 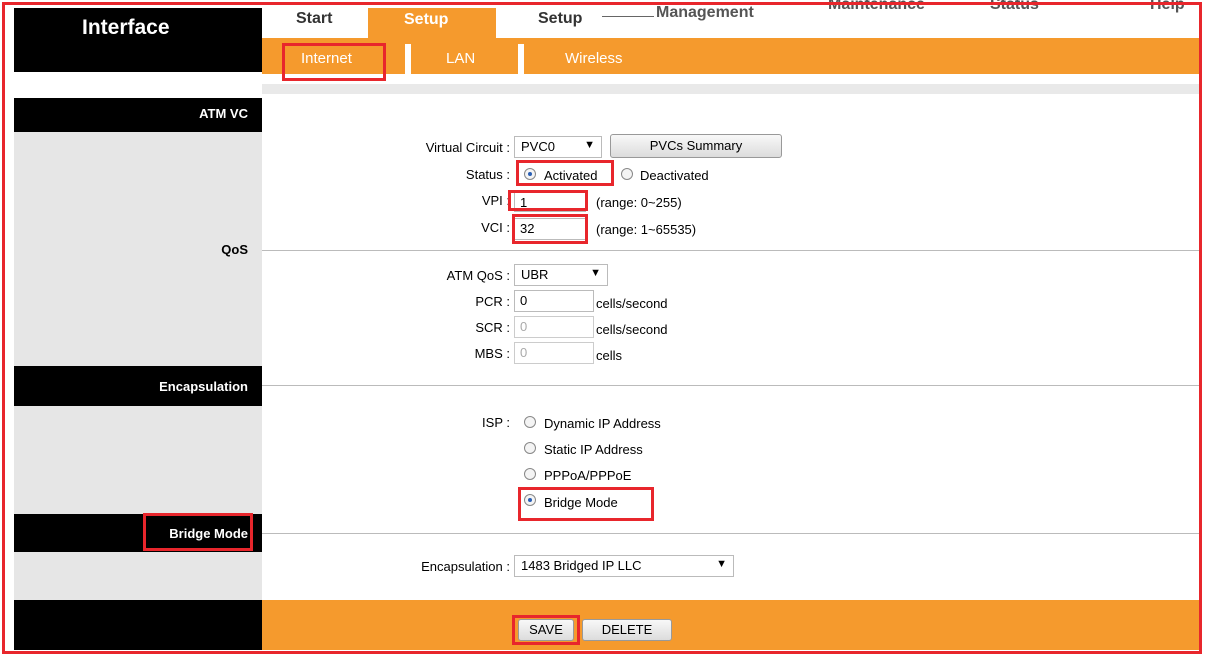 I want to click on section-qos-label: QoS, so click(x=234, y=249).